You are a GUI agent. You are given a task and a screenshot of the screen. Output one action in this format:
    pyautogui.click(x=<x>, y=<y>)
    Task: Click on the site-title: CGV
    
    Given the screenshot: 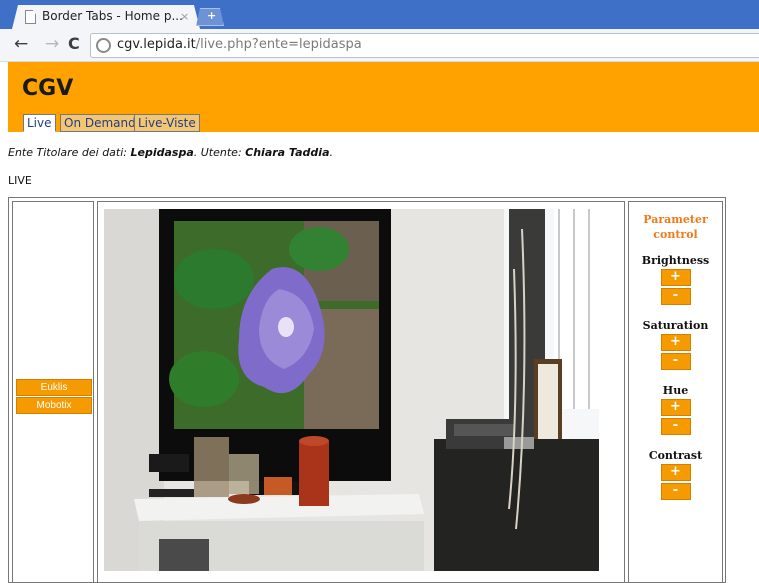 What is the action you would take?
    pyautogui.click(x=48, y=88)
    